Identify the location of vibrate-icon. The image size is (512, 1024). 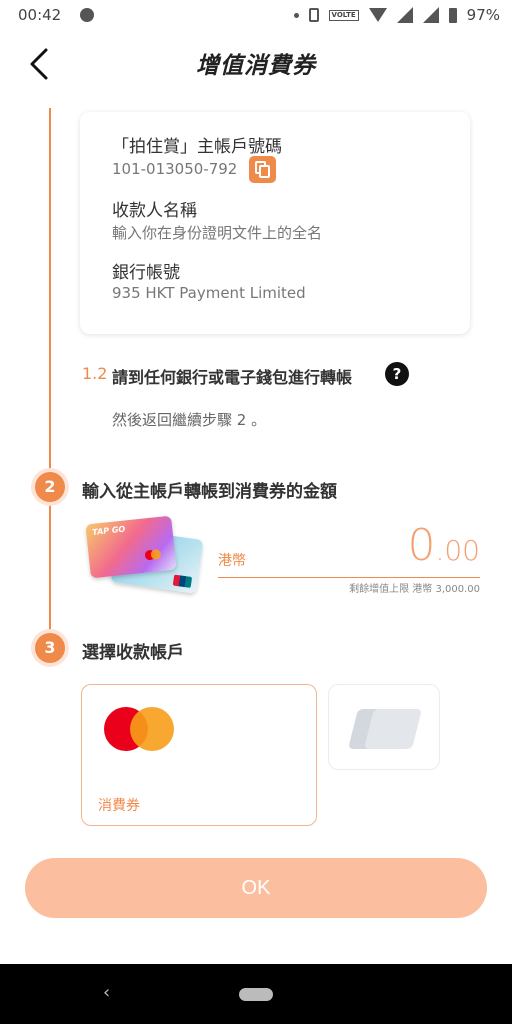
(313, 15).